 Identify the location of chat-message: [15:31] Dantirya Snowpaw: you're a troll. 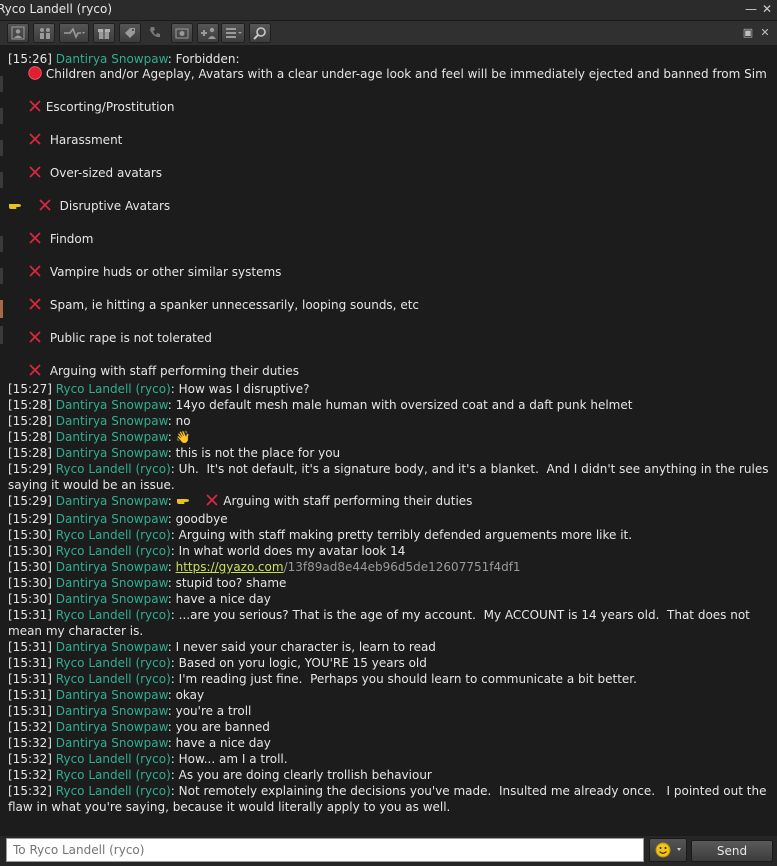
(388, 711).